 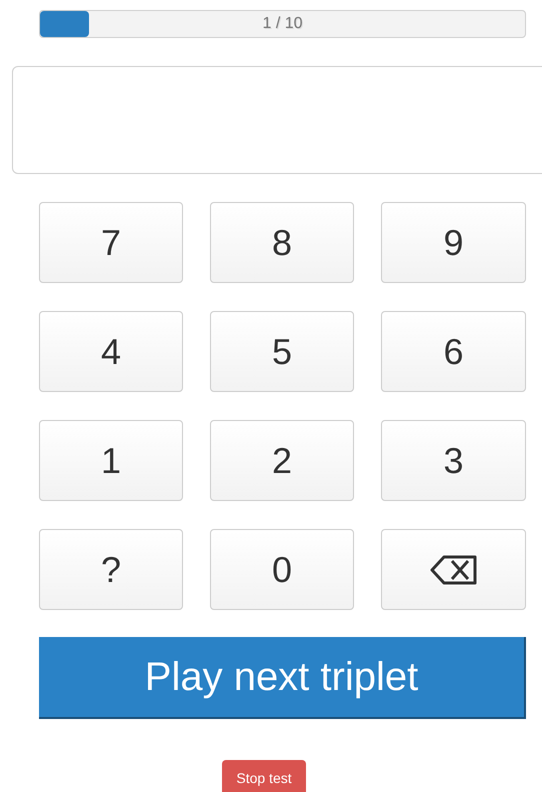 I want to click on progress-label: 1 / 10, so click(x=282, y=24).